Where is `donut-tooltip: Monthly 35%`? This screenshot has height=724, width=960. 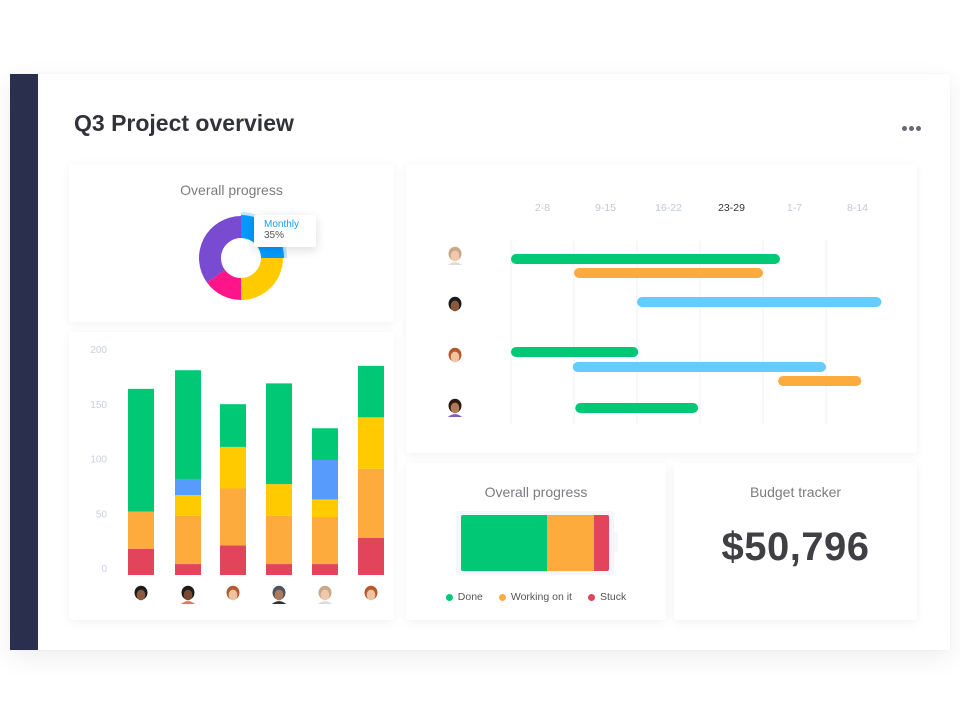 donut-tooltip: Monthly 35% is located at coordinates (285, 231).